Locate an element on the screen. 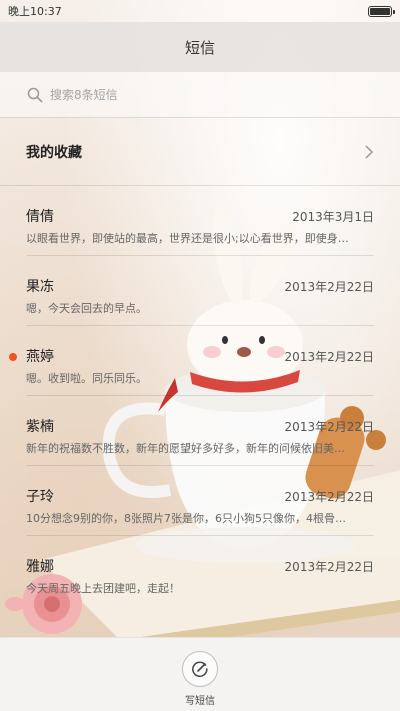 Image resolution: width=400 pixels, height=711 pixels. thread-name: 燕婷 is located at coordinates (40, 357).